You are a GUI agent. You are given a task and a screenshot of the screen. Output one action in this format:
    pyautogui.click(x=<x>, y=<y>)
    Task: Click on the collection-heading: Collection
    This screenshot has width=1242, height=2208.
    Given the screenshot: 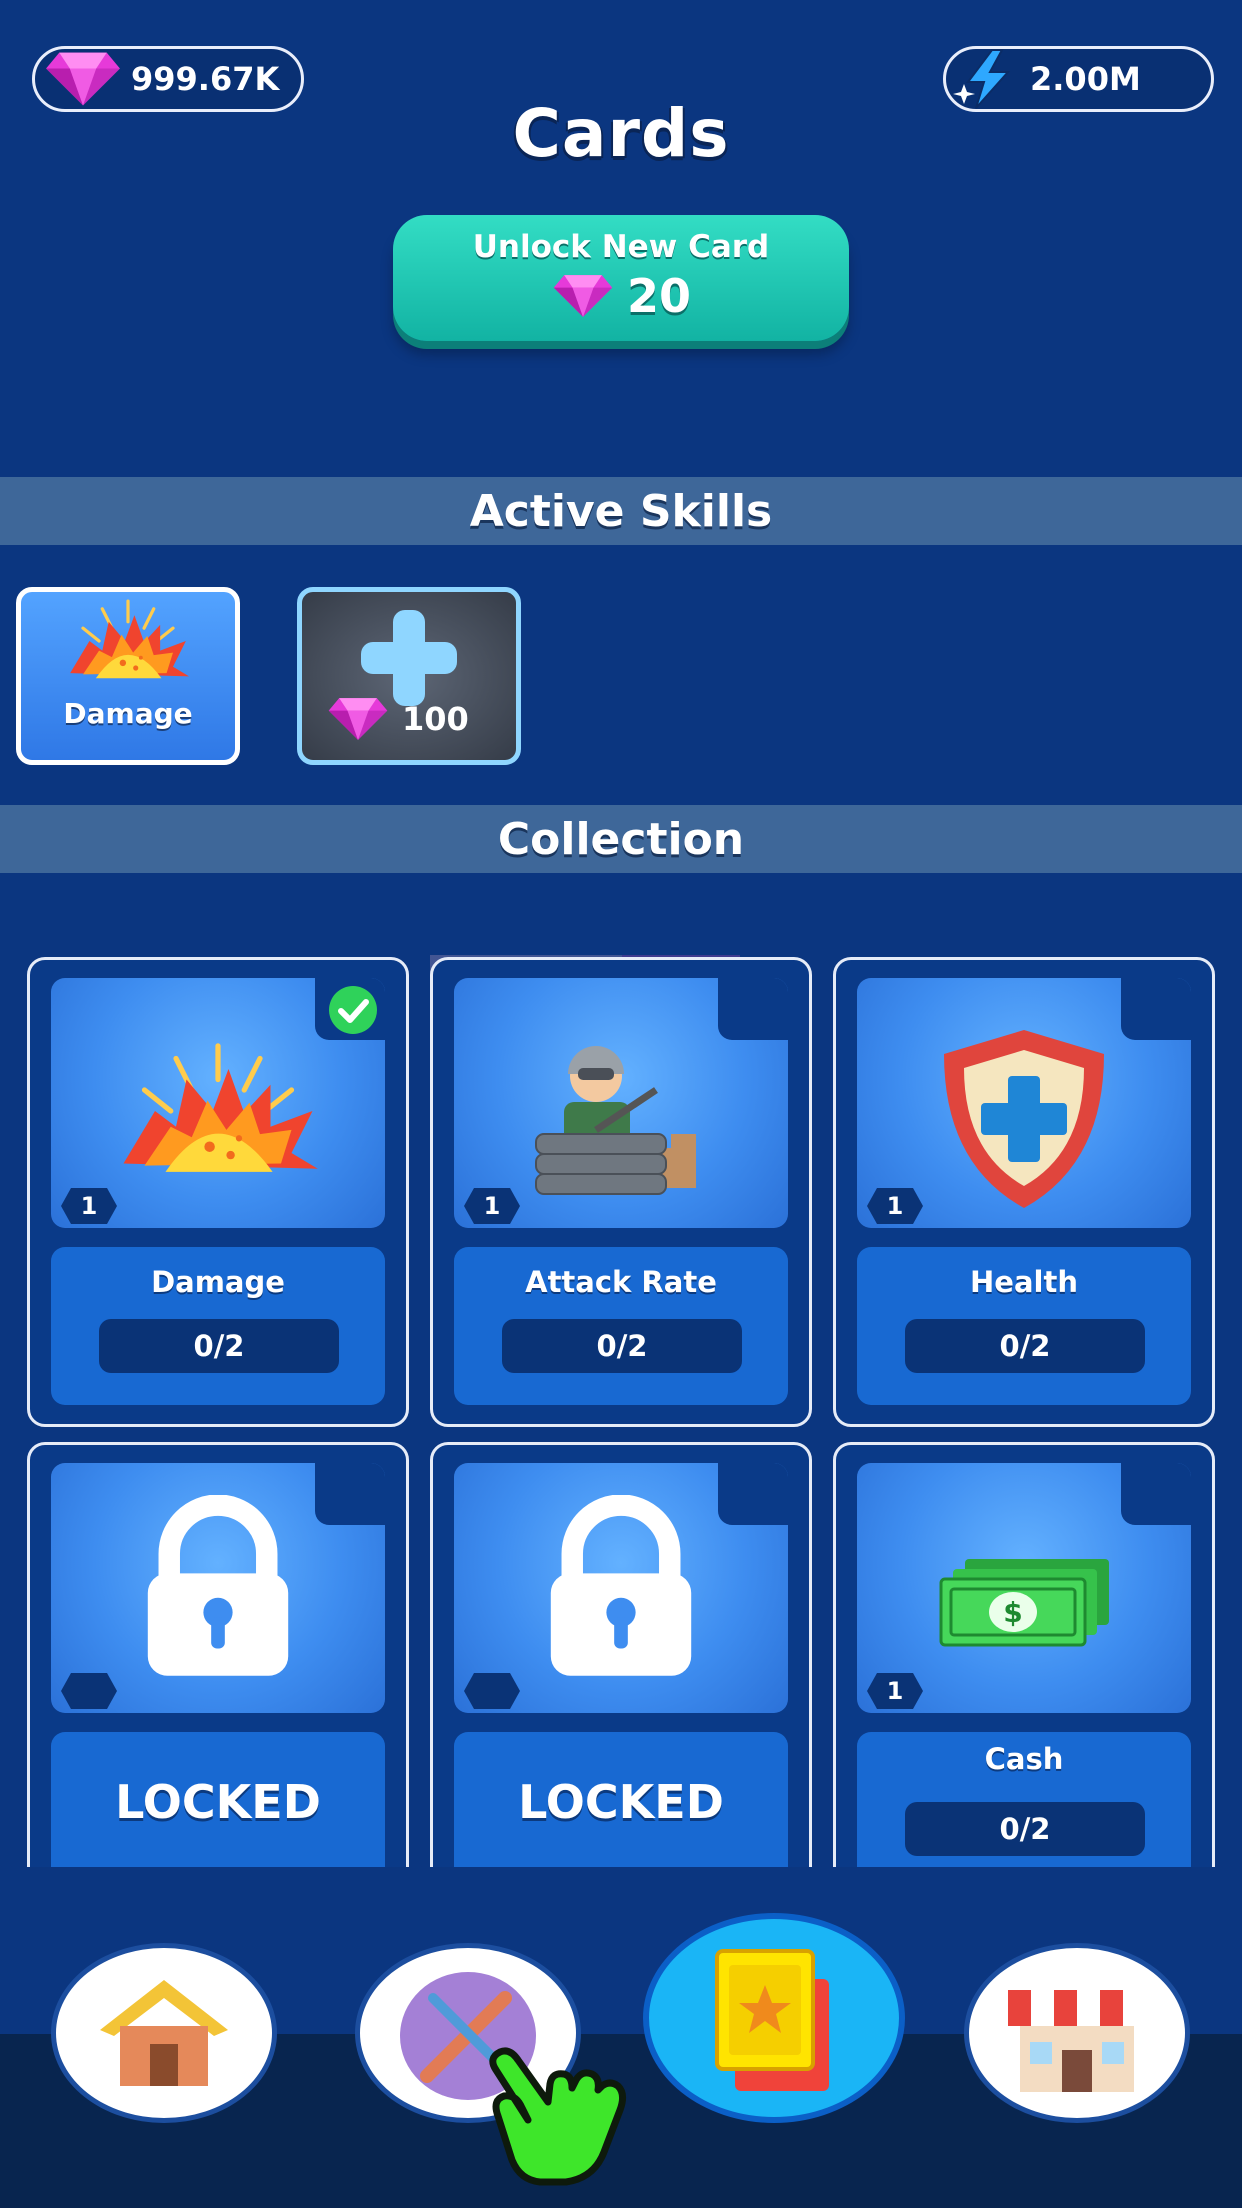 What is the action you would take?
    pyautogui.click(x=621, y=839)
    